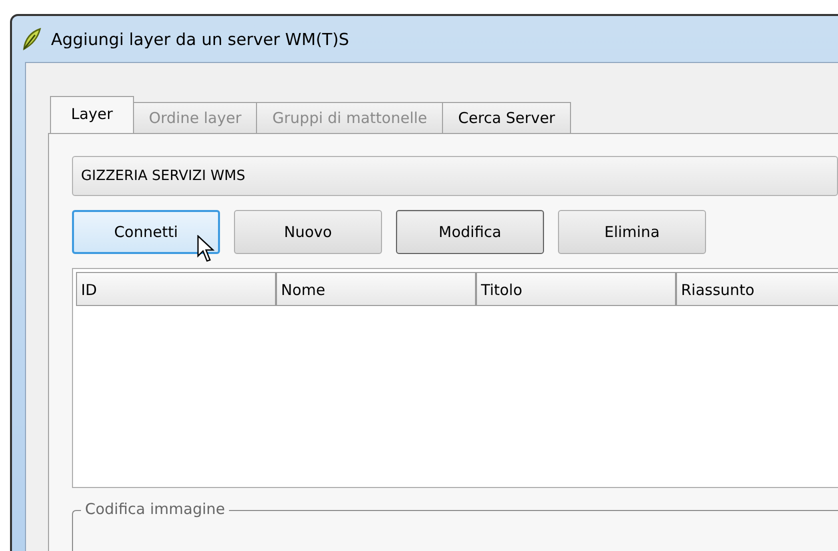 The width and height of the screenshot is (838, 551). Describe the element at coordinates (32, 39) in the screenshot. I see `leaf-icon` at that location.